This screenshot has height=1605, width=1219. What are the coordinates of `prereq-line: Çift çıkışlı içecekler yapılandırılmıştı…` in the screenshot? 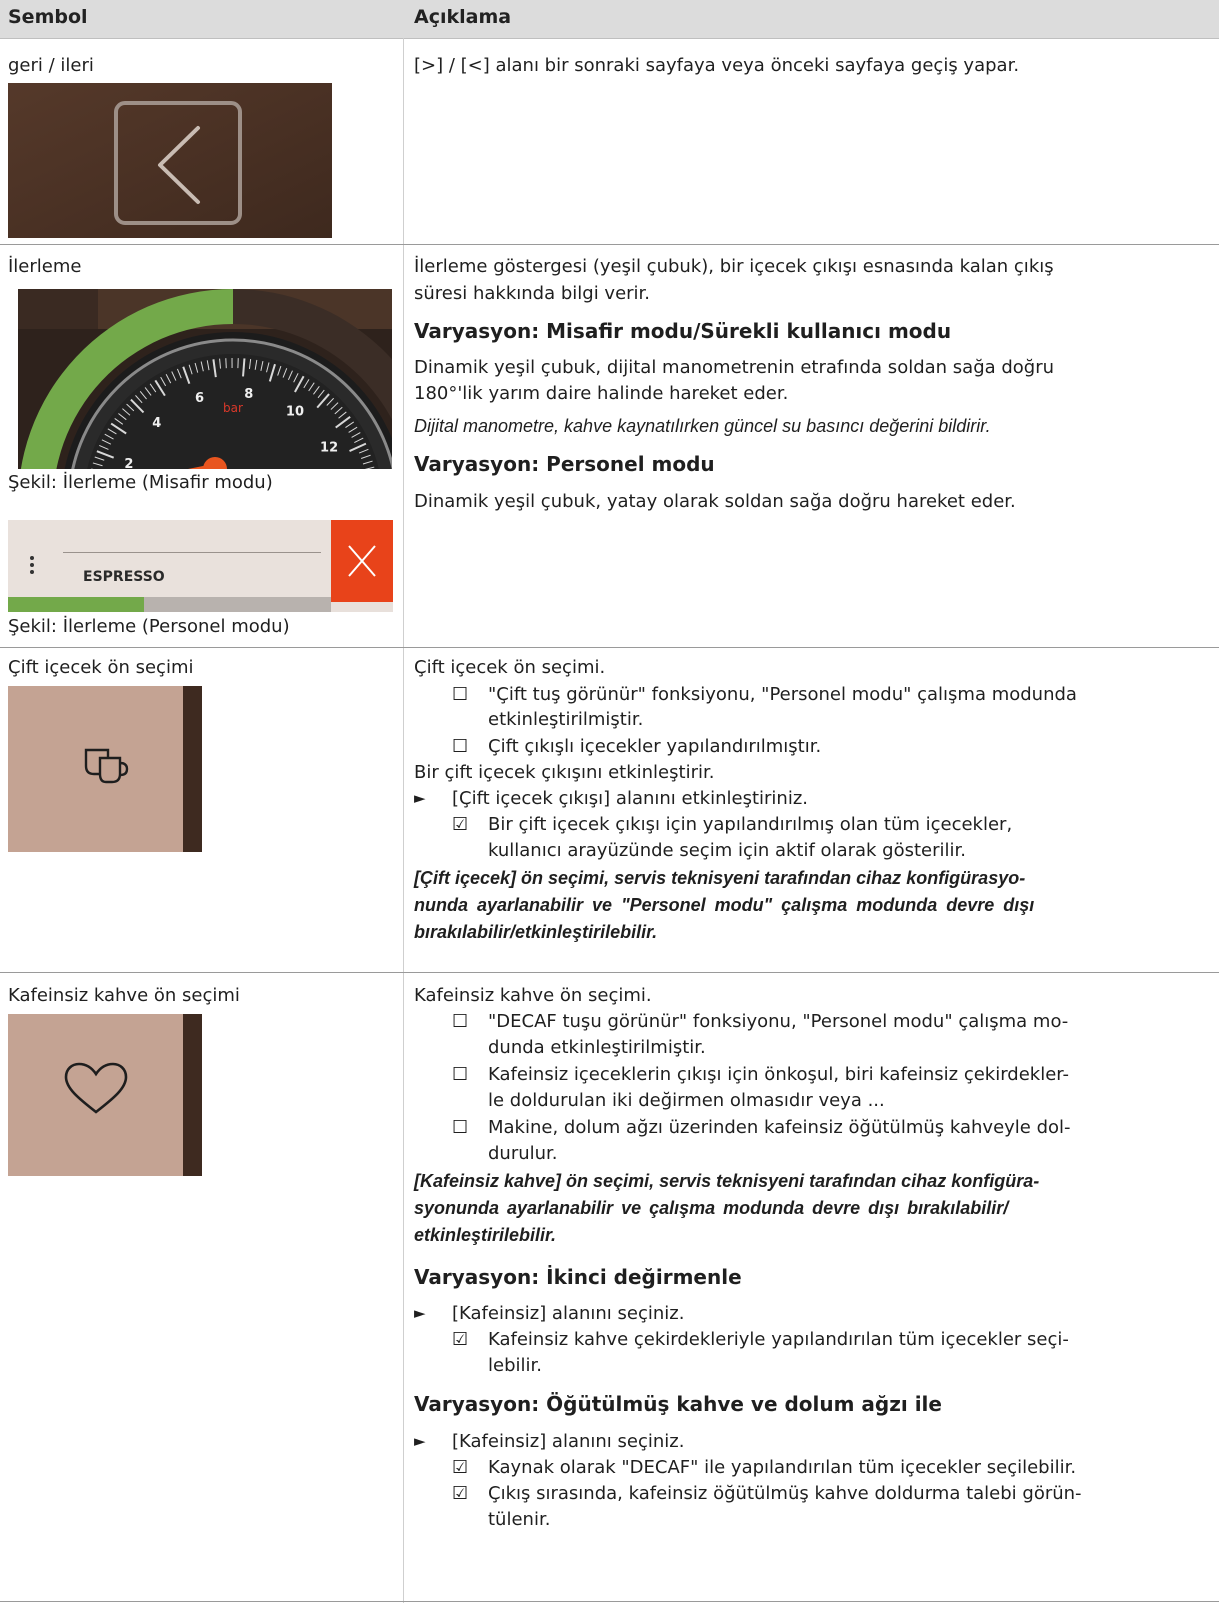 It's located at (655, 746).